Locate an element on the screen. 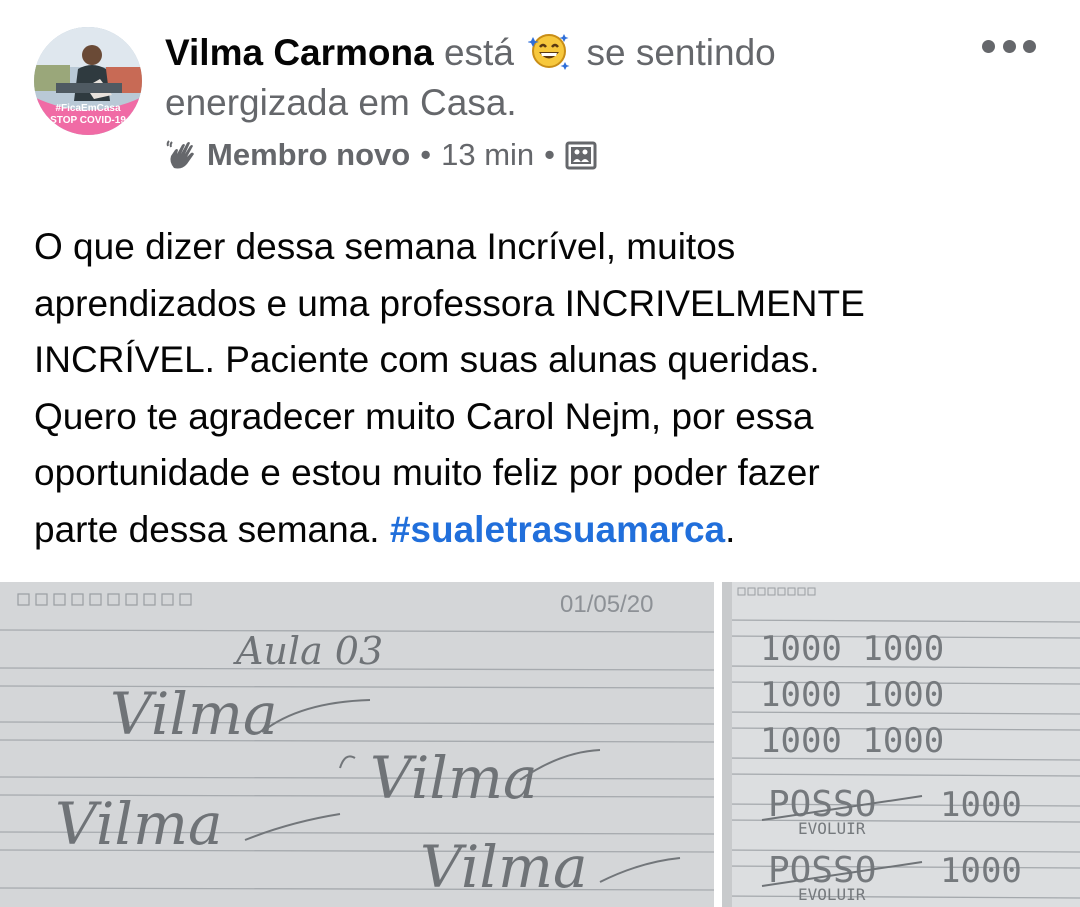  more-options-icon is located at coordinates (1009, 46).